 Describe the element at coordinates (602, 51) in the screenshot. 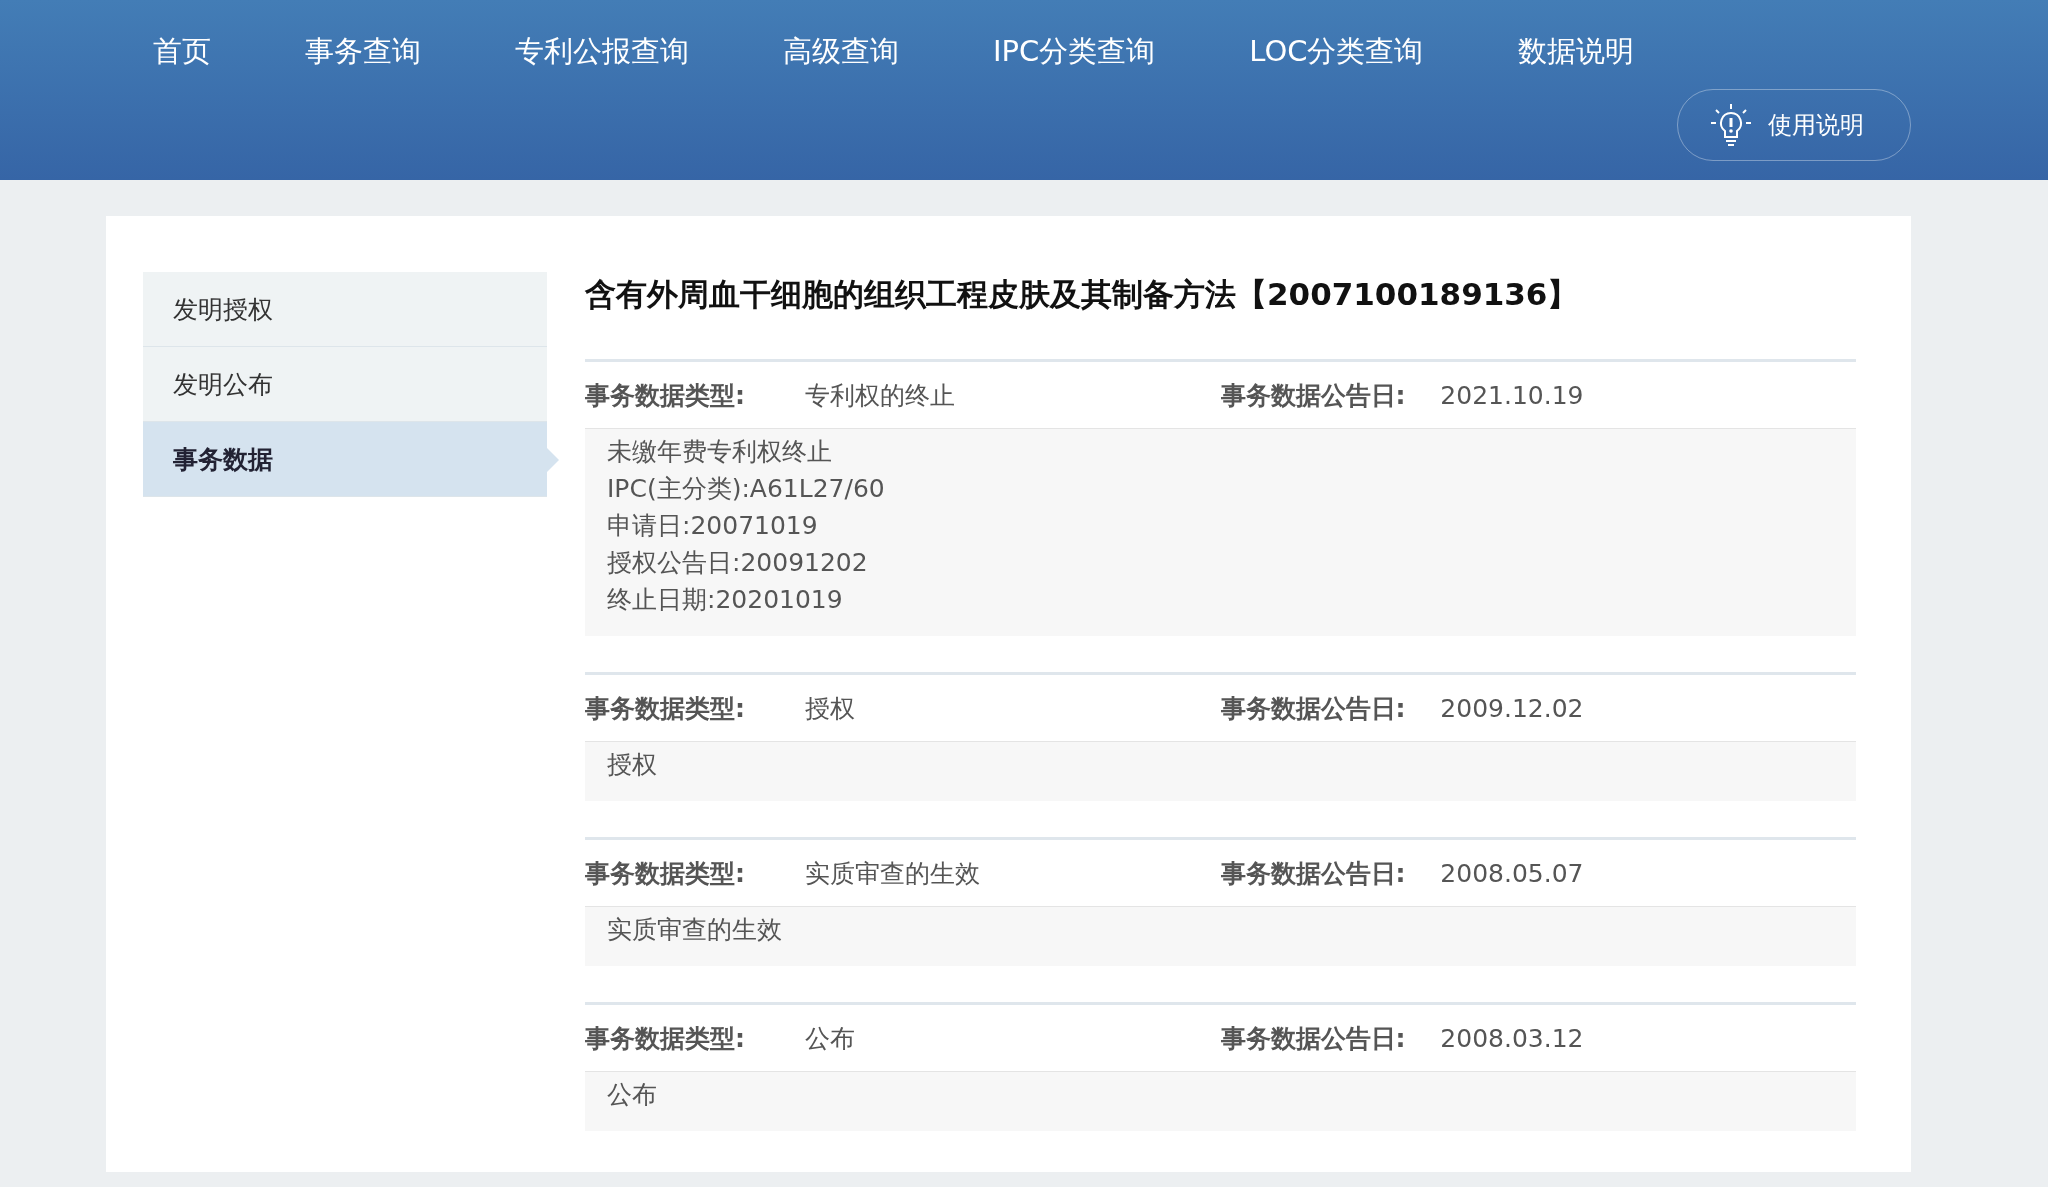

I see `nav-link: 专利公报查询` at that location.